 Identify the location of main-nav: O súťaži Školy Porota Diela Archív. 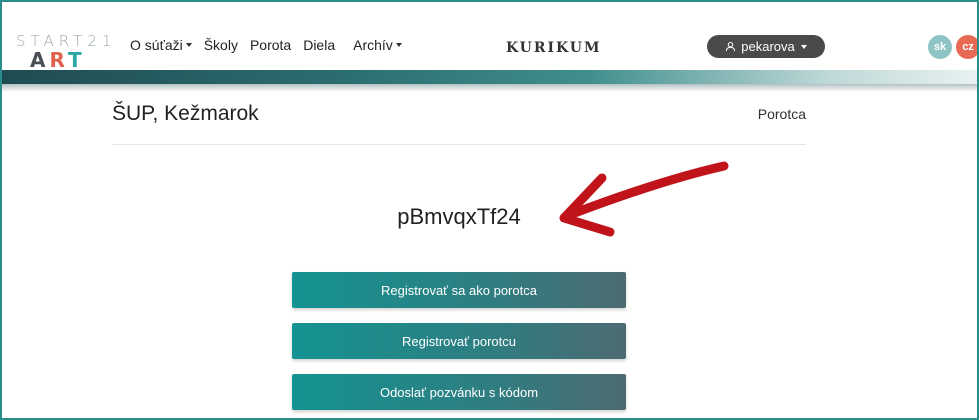
(272, 45).